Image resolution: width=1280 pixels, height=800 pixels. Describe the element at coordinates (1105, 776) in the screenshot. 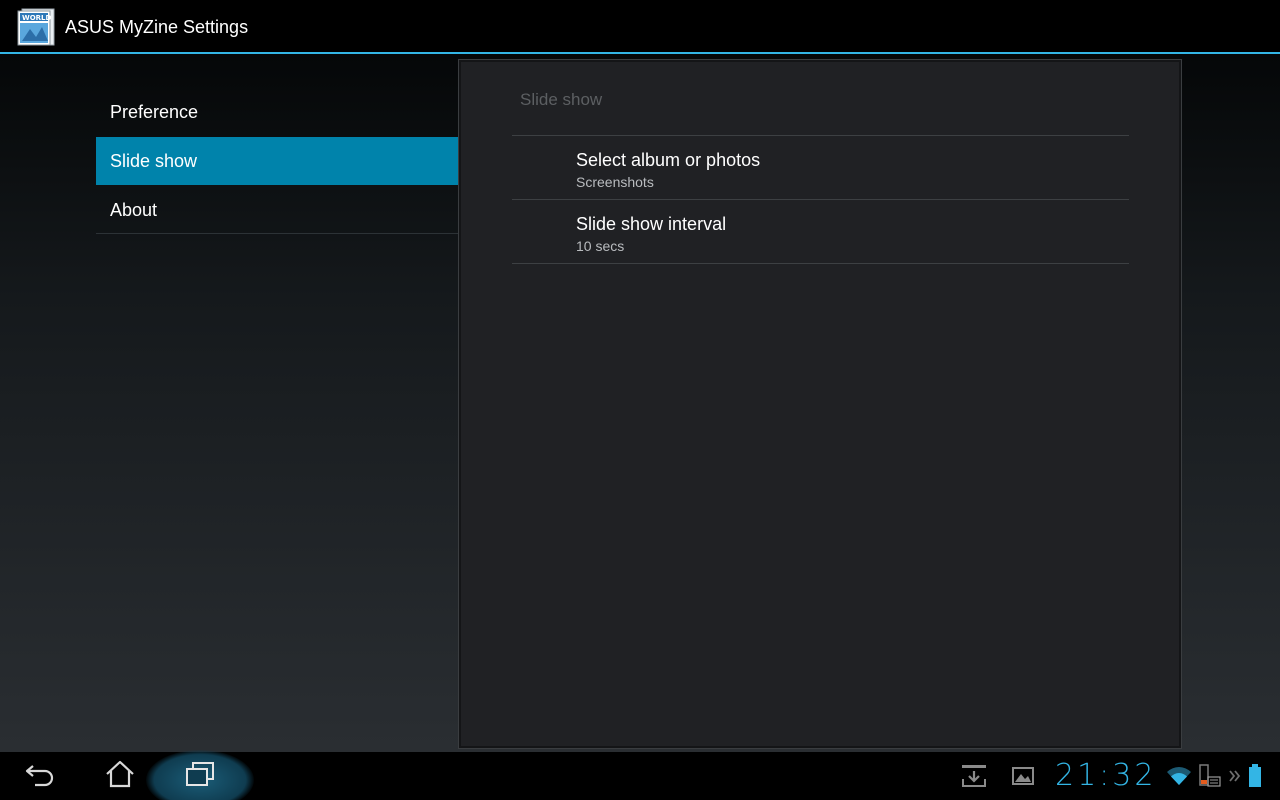

I see `clock: 21:32` at that location.